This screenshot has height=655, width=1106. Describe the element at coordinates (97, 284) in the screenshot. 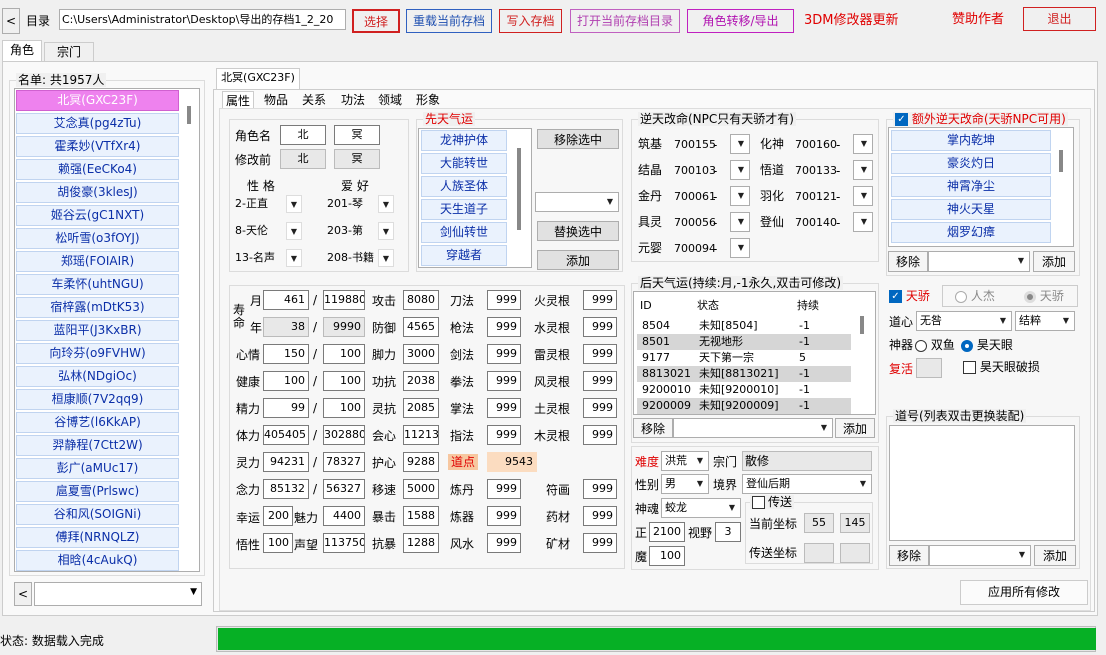

I see `list-item: 车柔怀(uhtNGU)` at that location.